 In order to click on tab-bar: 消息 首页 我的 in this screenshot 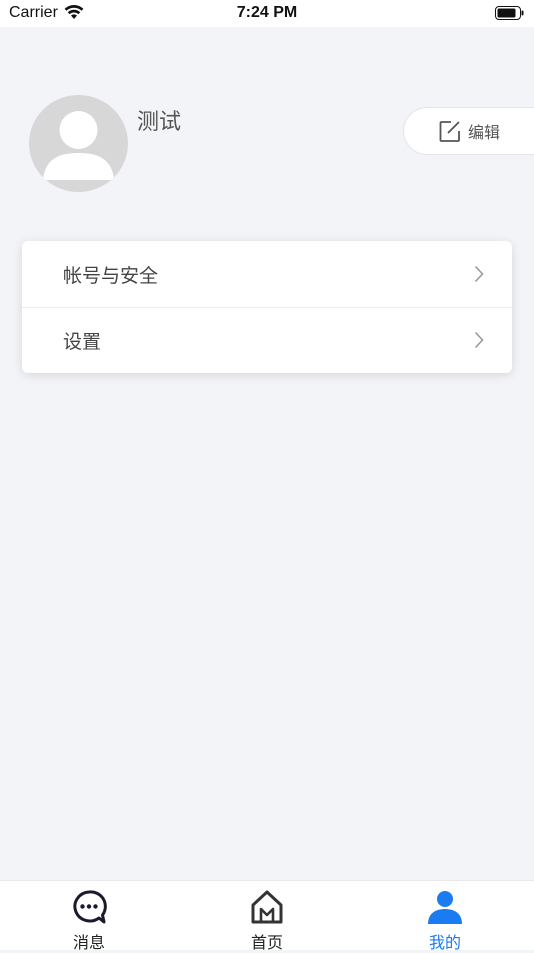, I will do `click(267, 916)`.